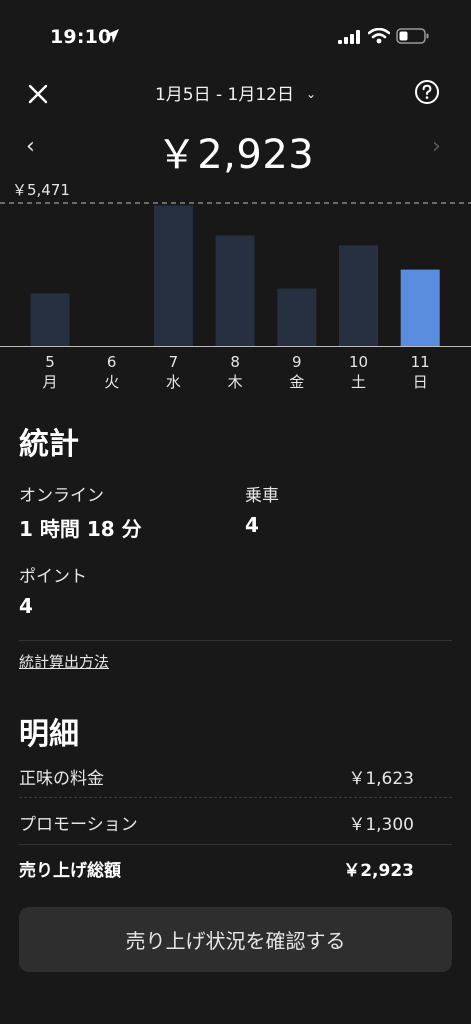 This screenshot has height=1024, width=471. What do you see at coordinates (413, 38) in the screenshot?
I see `battery-icon` at bounding box center [413, 38].